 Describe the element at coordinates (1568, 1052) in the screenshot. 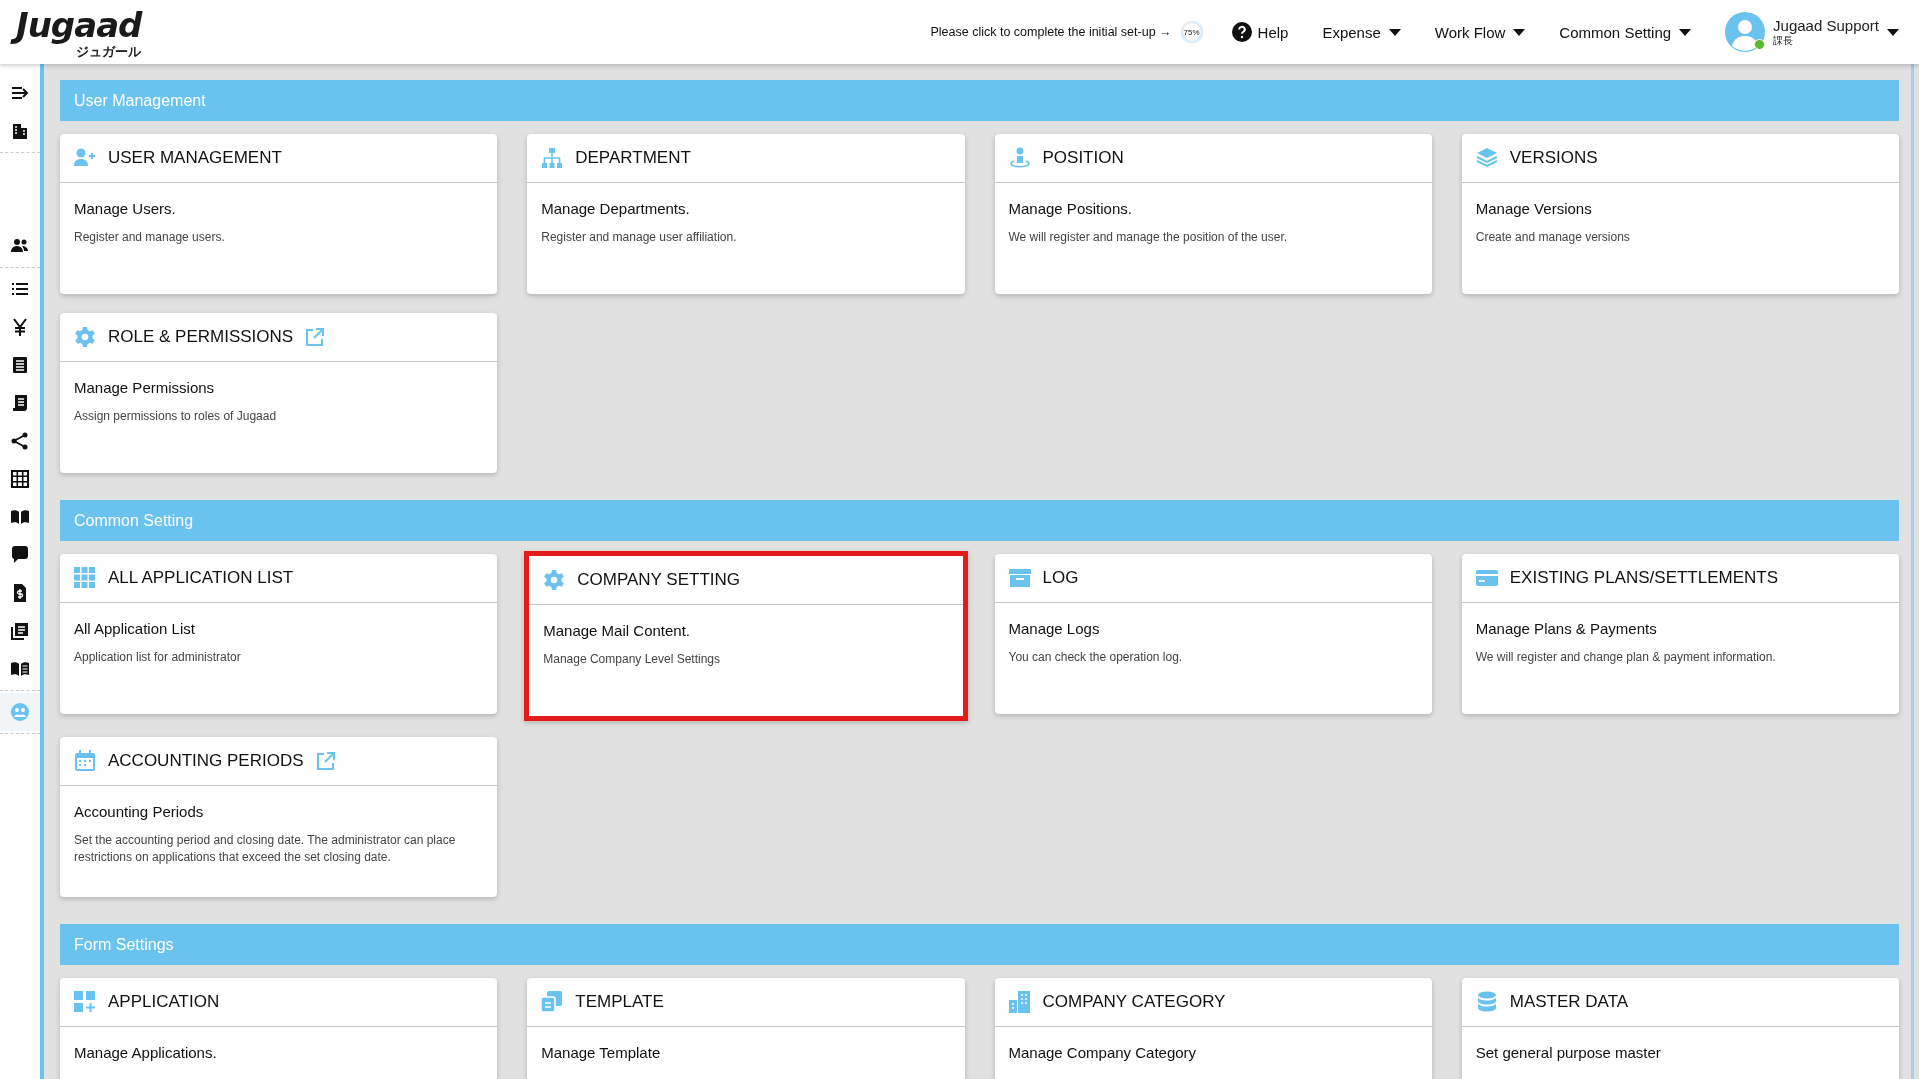

I see `card-headline: Set general purpose master` at that location.